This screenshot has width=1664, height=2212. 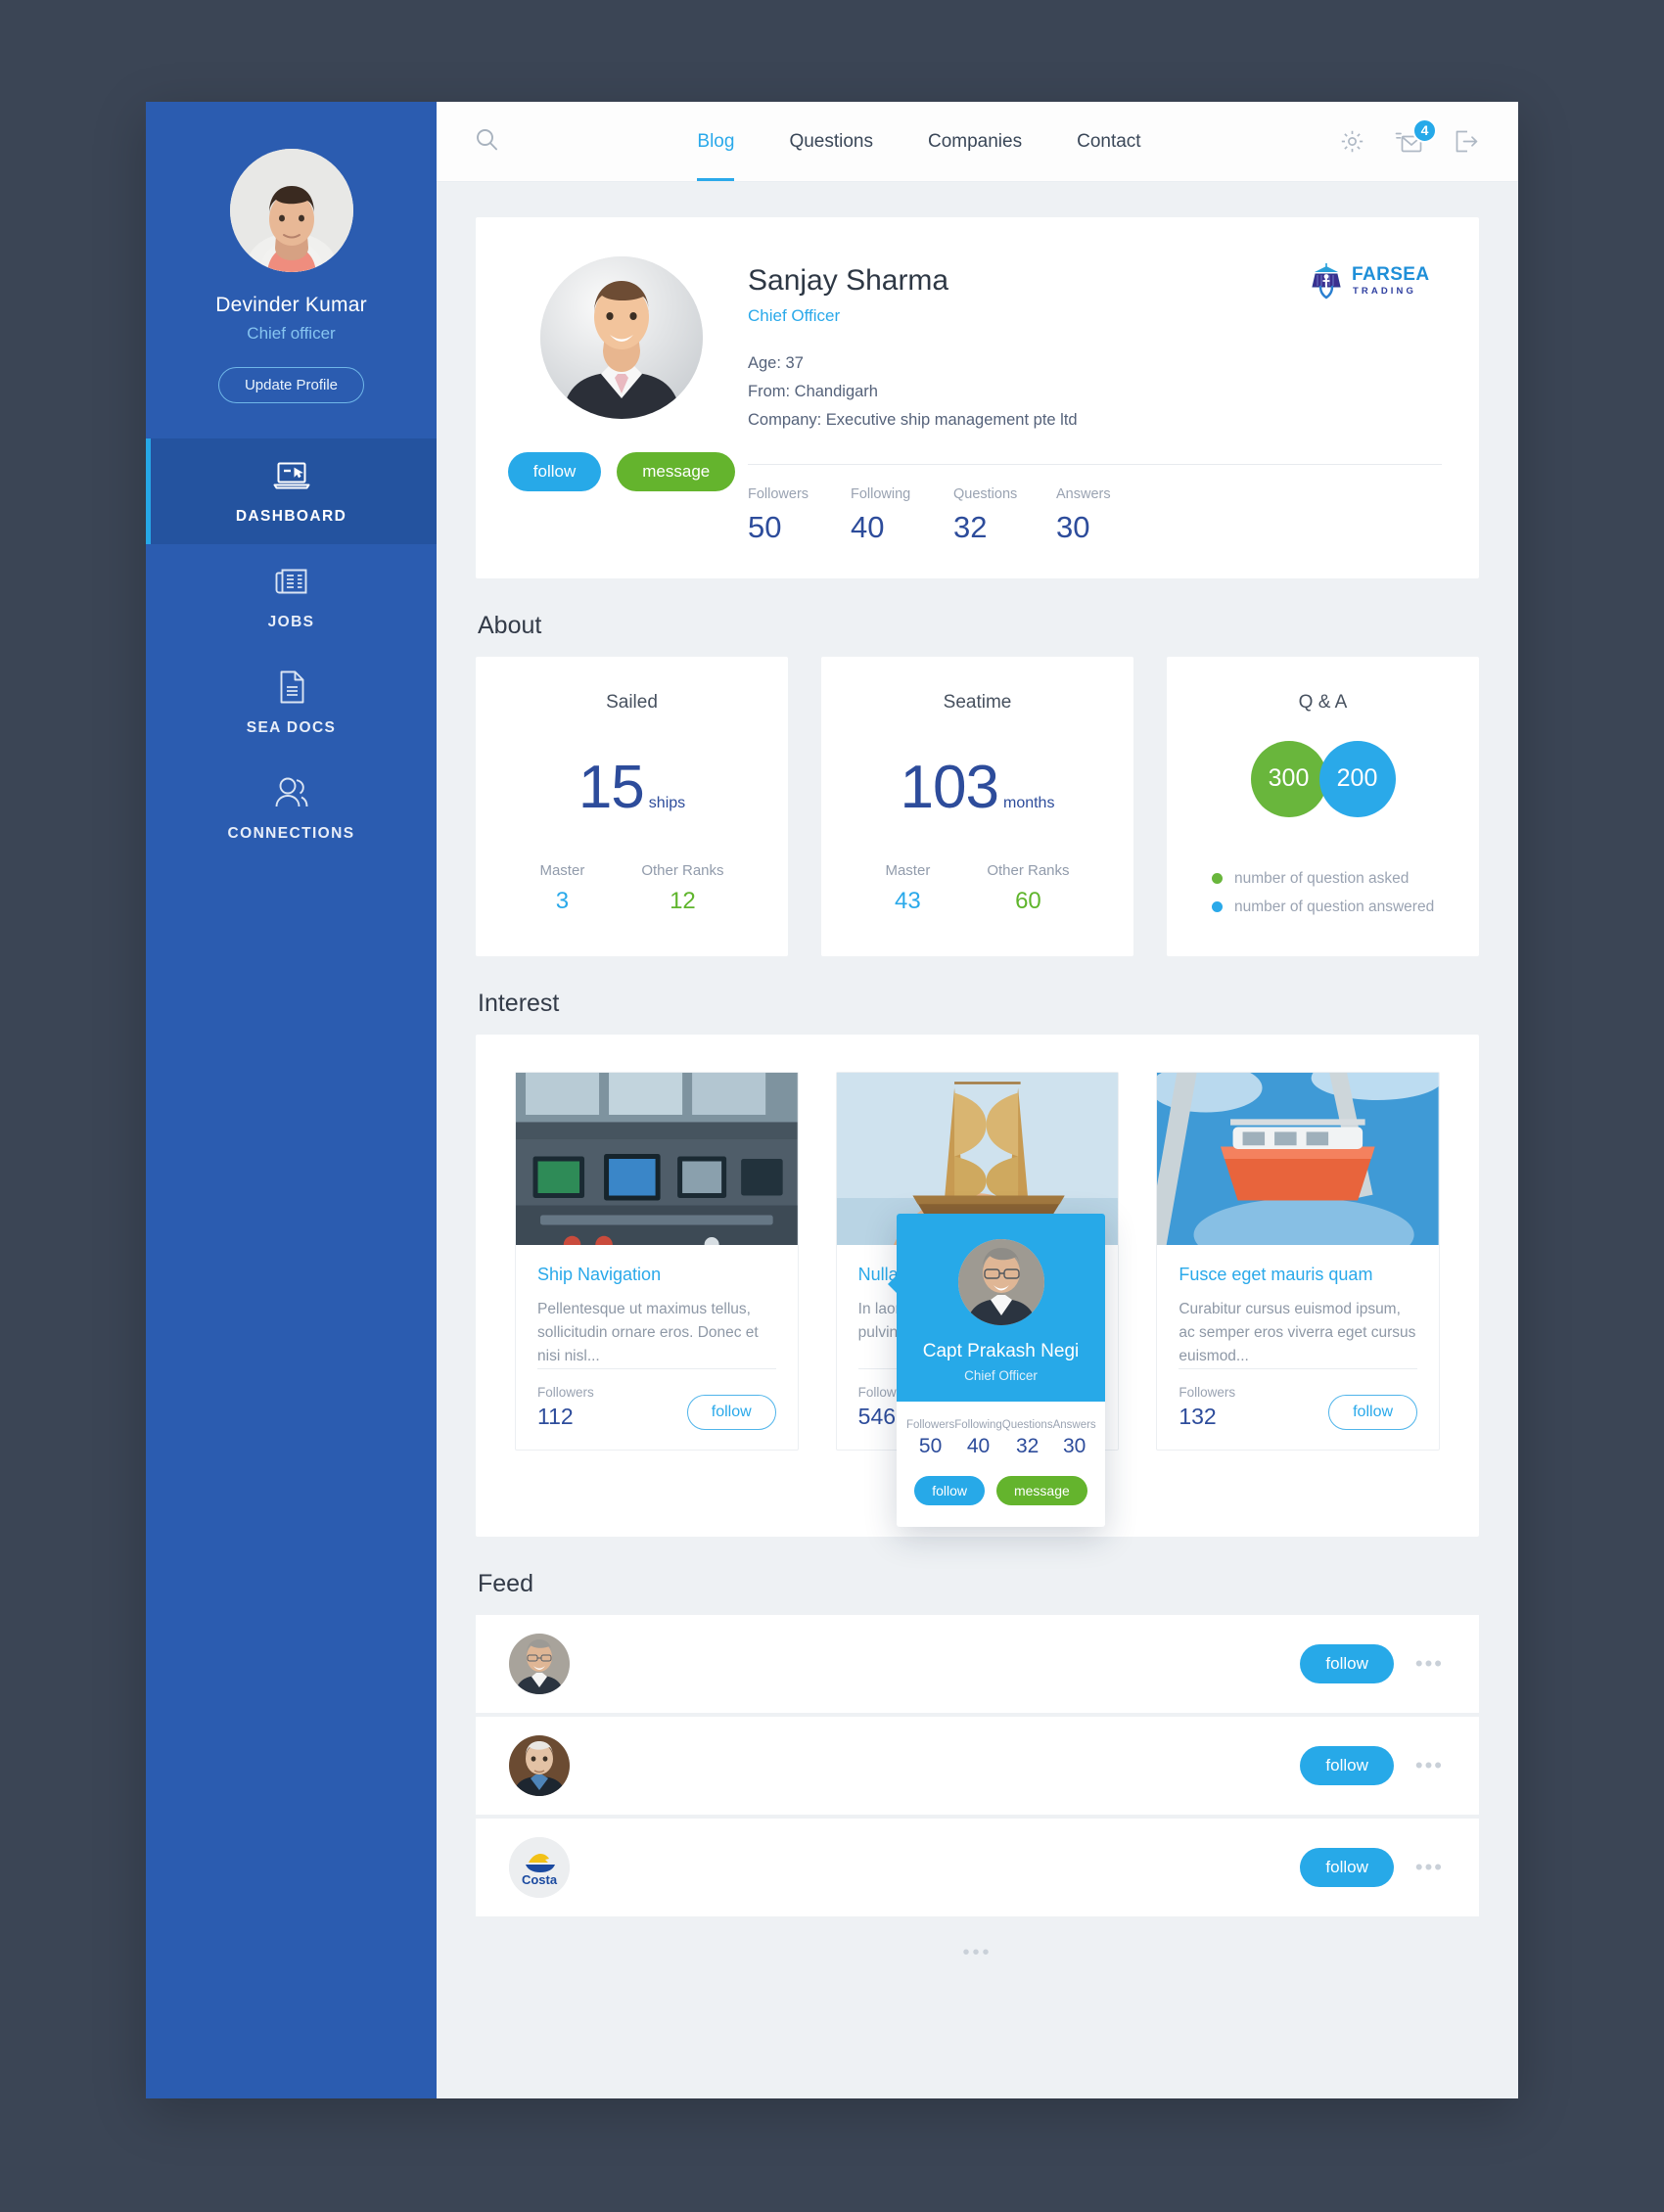 What do you see at coordinates (1467, 141) in the screenshot?
I see `logout-icon` at bounding box center [1467, 141].